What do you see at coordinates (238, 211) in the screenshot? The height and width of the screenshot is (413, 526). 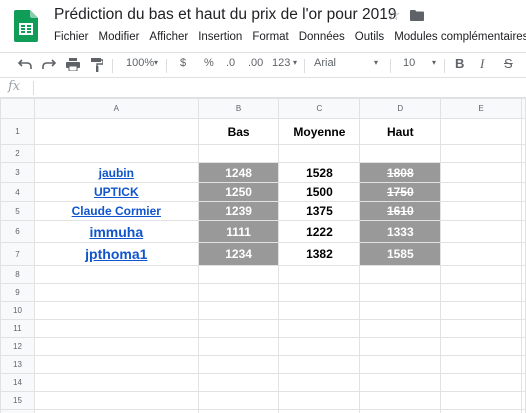 I see `low-cell: 1239` at bounding box center [238, 211].